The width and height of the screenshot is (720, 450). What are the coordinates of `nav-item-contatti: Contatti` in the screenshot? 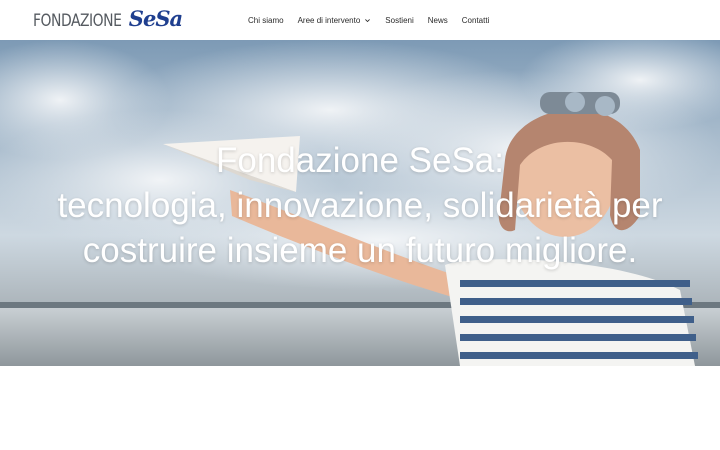 It's located at (476, 20).